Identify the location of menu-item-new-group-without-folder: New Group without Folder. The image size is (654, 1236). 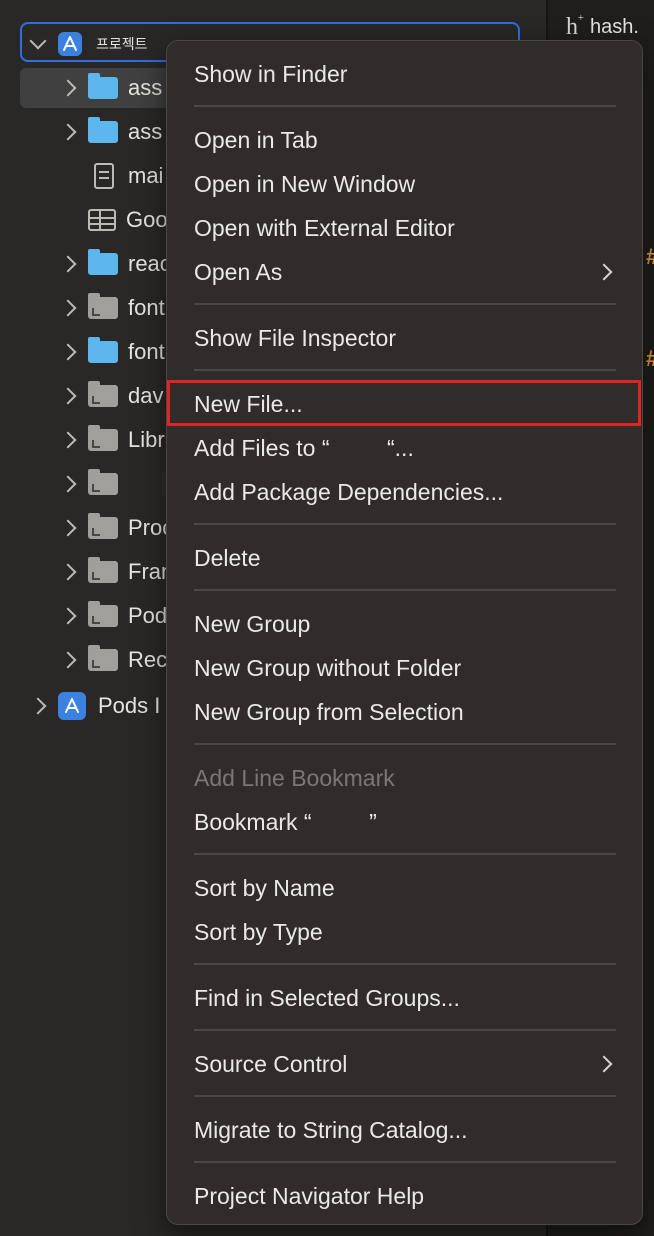
(327, 668).